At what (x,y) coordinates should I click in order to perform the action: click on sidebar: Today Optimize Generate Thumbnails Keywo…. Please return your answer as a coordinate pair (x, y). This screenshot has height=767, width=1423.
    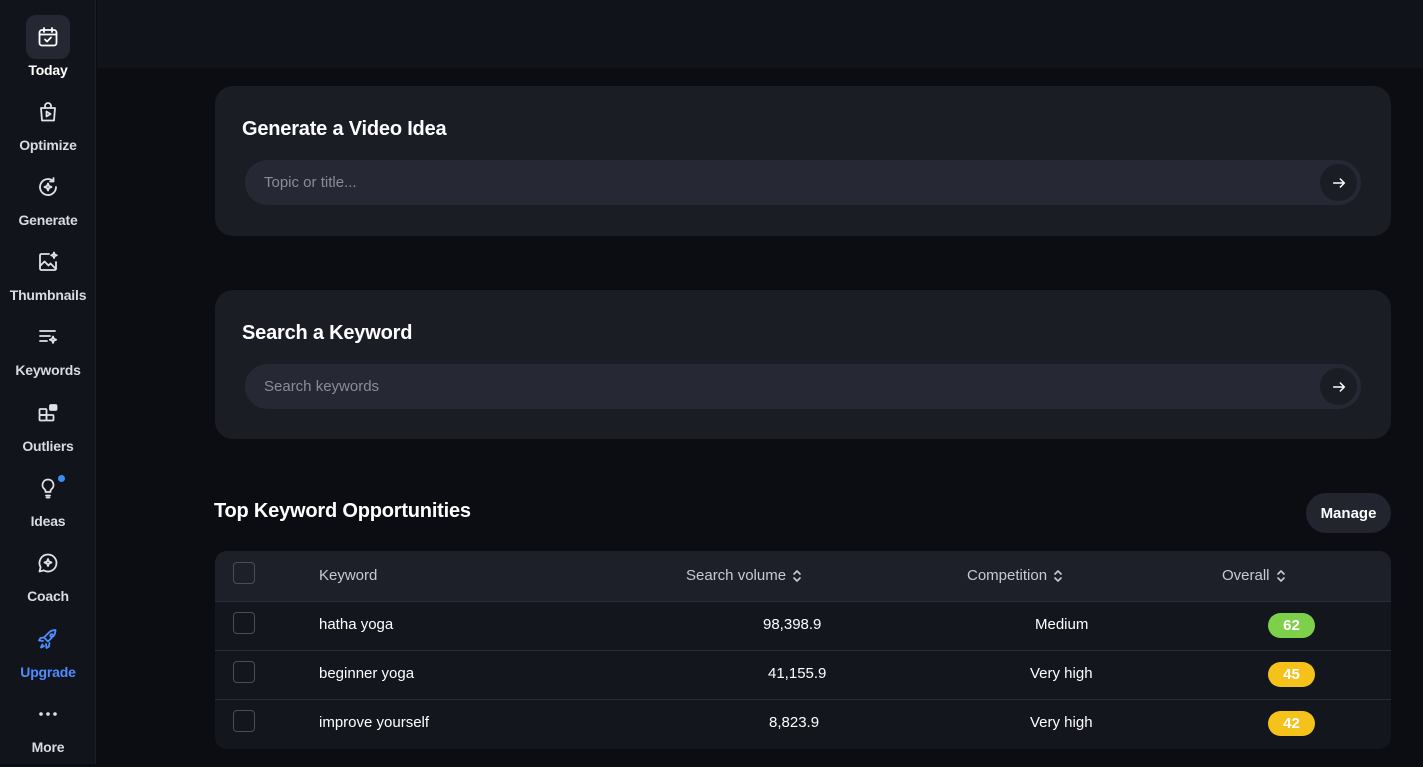
    Looking at the image, I should click on (48, 382).